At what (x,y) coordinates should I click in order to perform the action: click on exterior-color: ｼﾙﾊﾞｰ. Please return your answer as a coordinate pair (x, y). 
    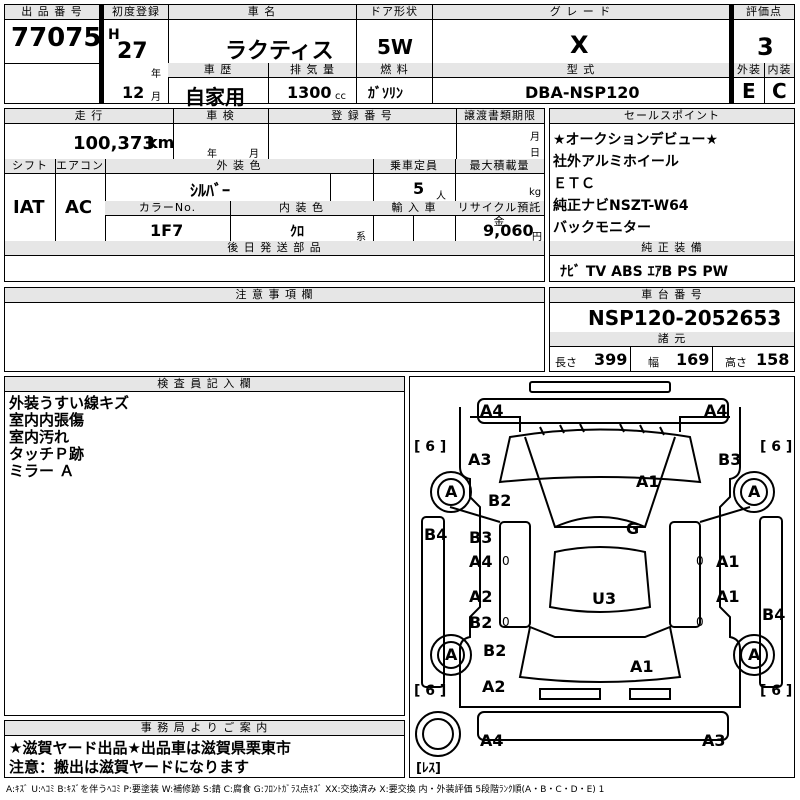
    Looking at the image, I should click on (210, 190).